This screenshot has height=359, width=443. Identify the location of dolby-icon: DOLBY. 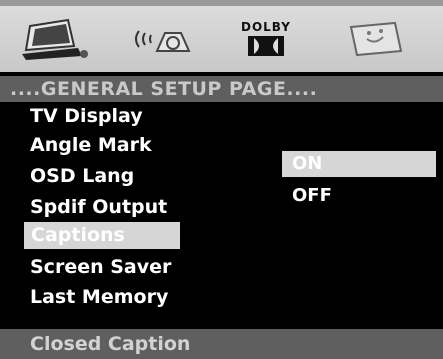
(266, 39).